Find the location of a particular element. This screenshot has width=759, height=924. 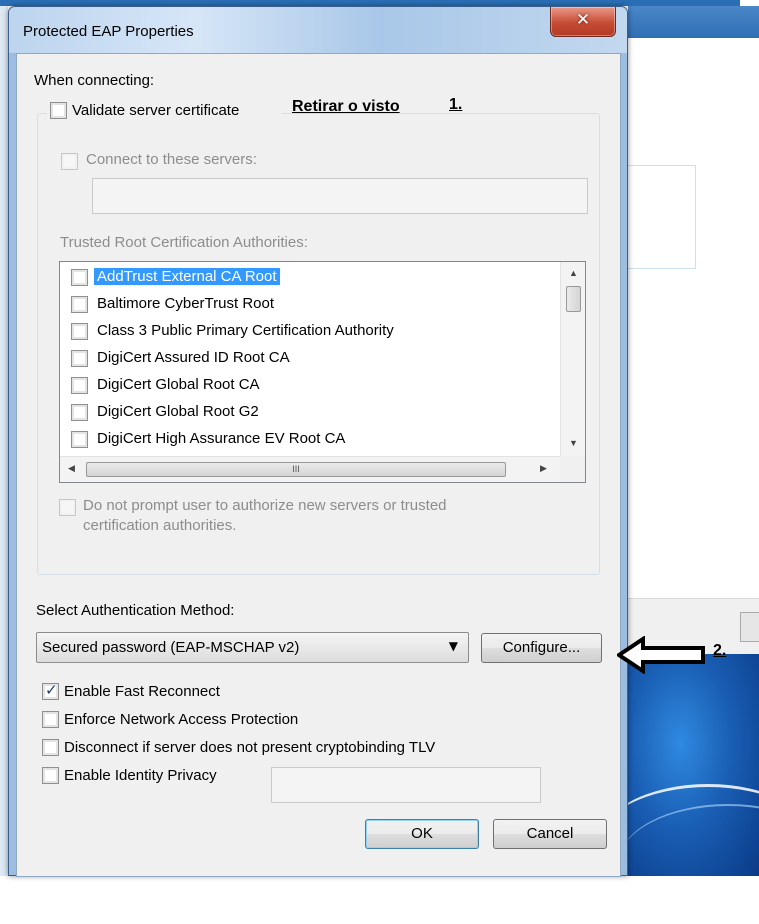

connect-to-servers-checkbox is located at coordinates (69, 161).